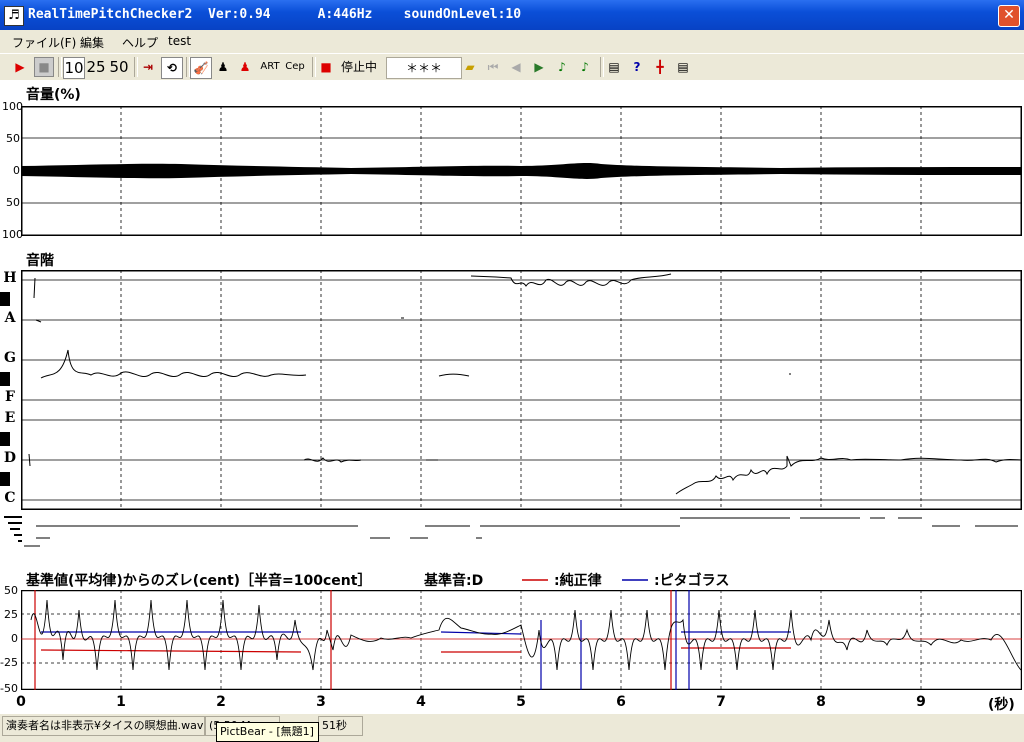 The image size is (1024, 742). What do you see at coordinates (821, 702) in the screenshot?
I see `time-tick-8: 8` at bounding box center [821, 702].